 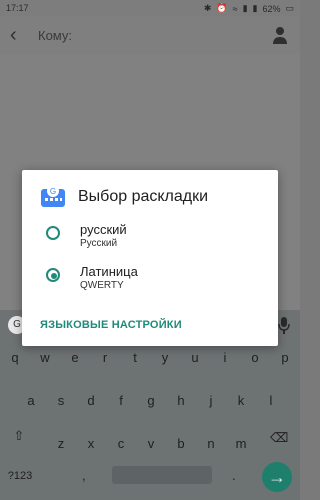 I want to click on option-subtitle: QWERTY, so click(x=102, y=285).